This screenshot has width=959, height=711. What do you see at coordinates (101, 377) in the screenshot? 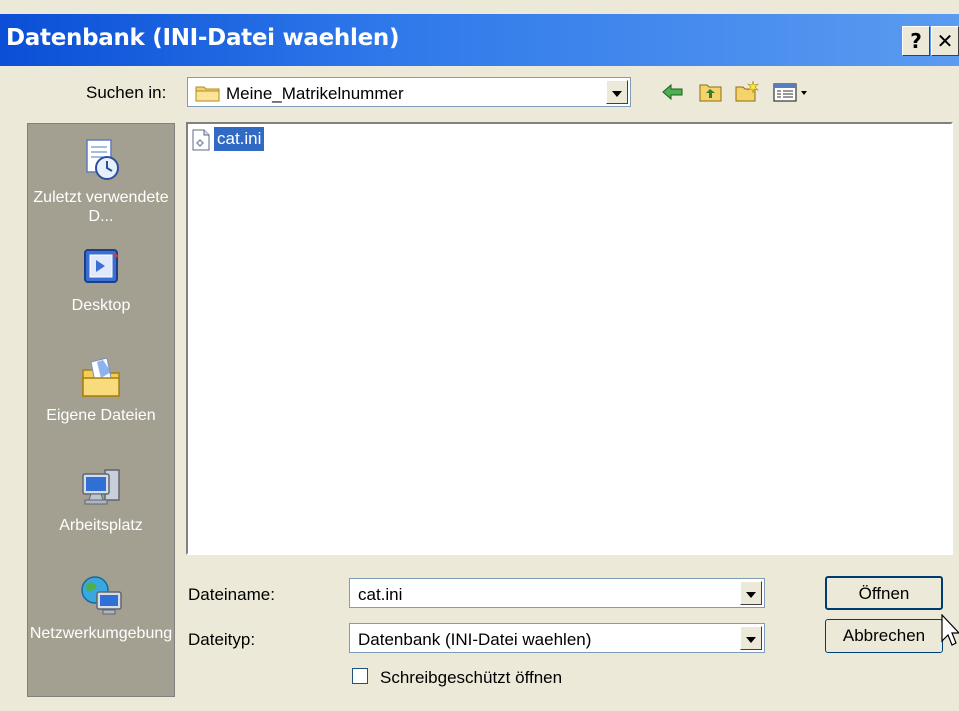
I see `my-documents-icon` at bounding box center [101, 377].